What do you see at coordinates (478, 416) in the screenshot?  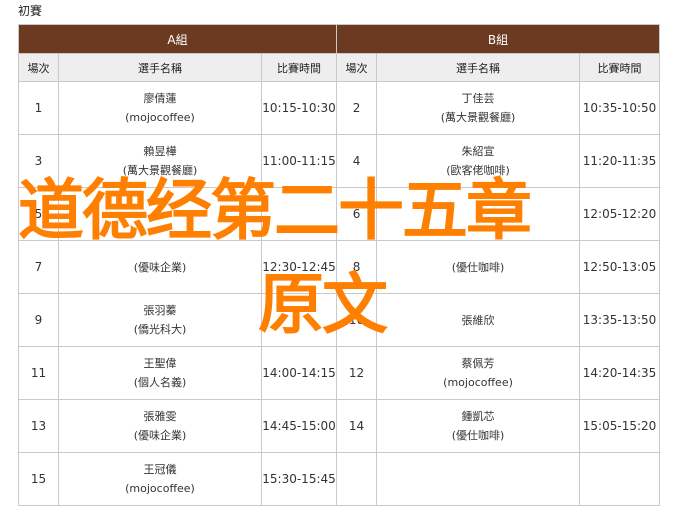 I see `player-name: 鍾凱芯` at bounding box center [478, 416].